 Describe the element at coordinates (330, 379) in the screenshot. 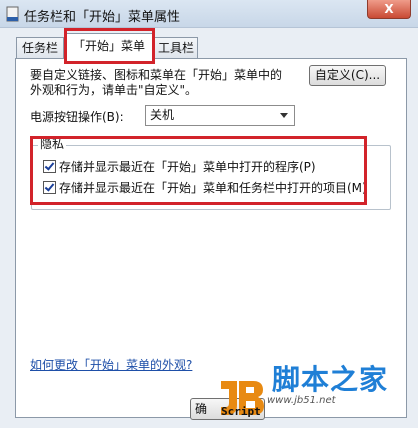

I see `brand-name: 脚本之家` at that location.